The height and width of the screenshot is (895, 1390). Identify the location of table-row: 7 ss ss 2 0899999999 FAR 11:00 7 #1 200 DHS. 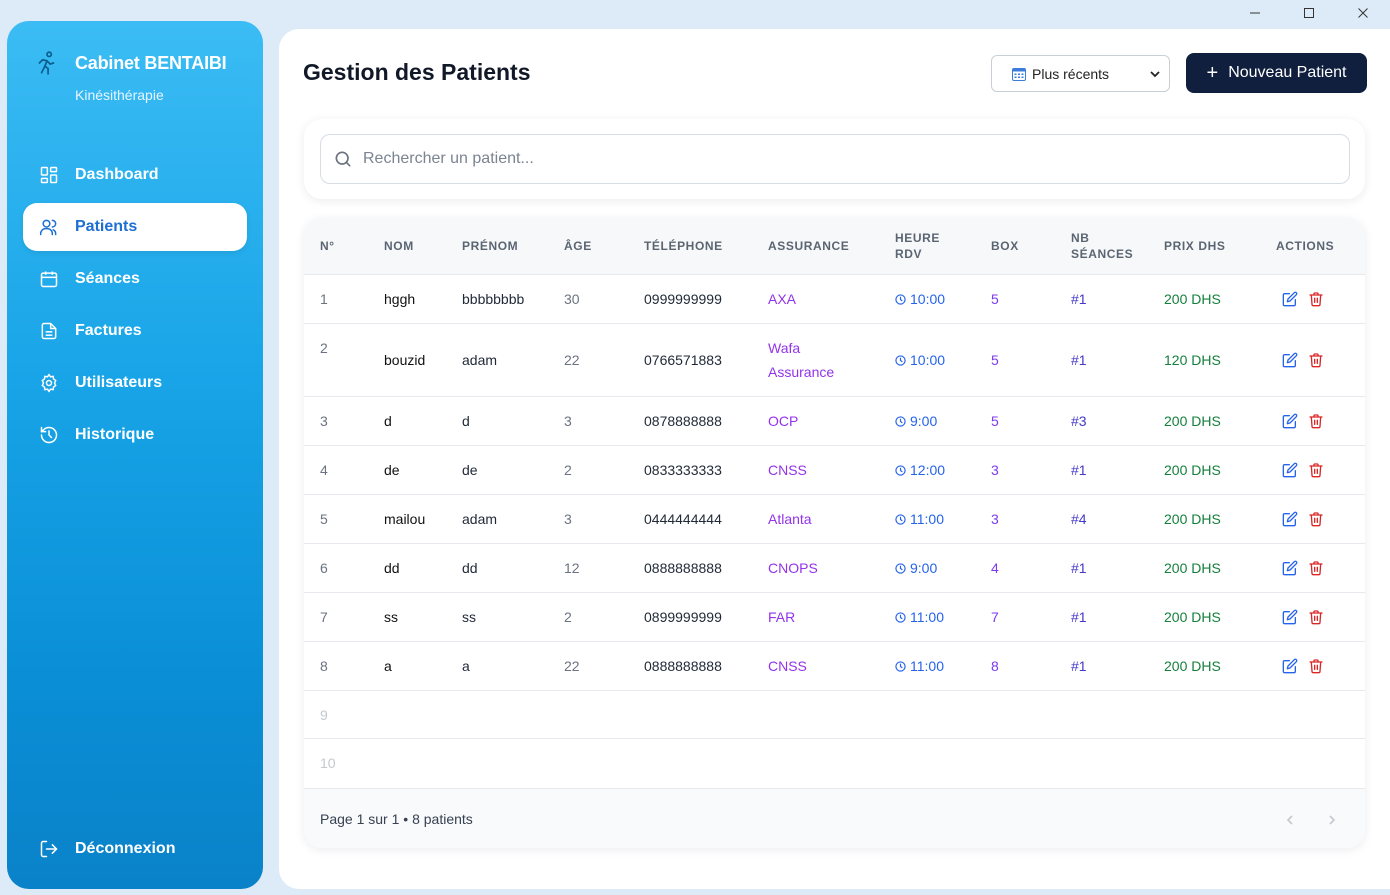
(834, 616).